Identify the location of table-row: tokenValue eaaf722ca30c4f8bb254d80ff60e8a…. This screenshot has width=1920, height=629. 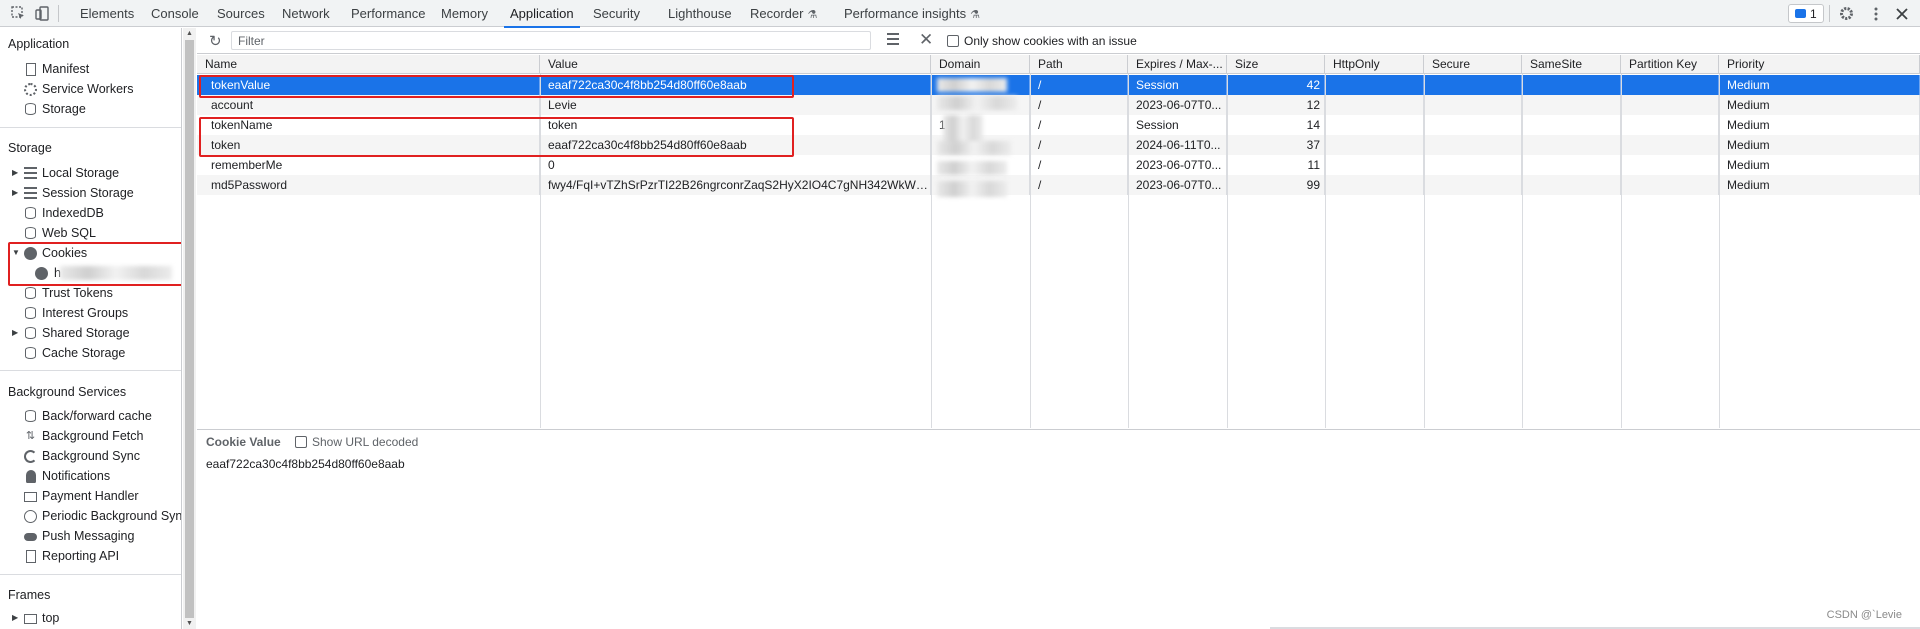
(1058, 85).